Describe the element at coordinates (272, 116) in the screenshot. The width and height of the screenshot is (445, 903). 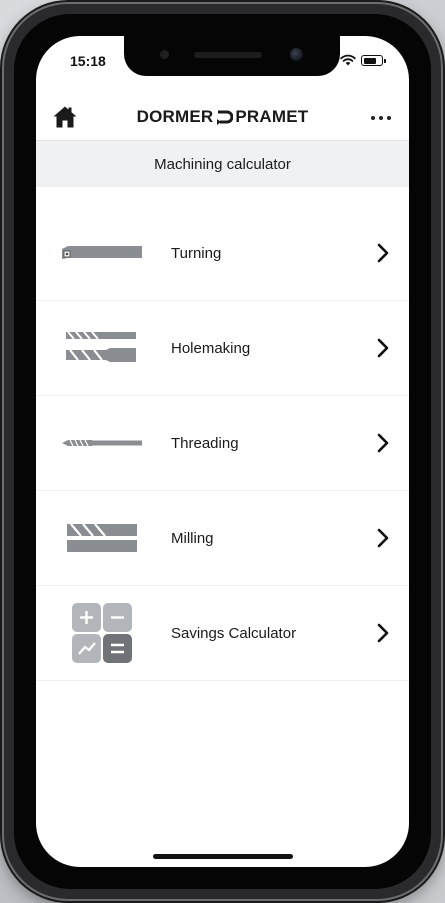
I see `brand-name-right: PRAMET` at that location.